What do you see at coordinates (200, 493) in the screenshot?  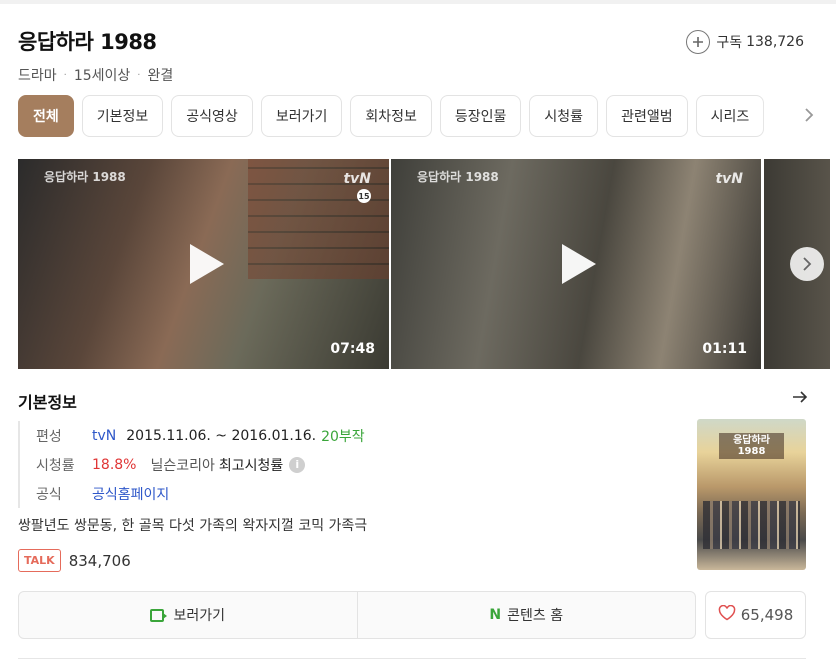 I see `info-row-official: 공식 공식홈페이지` at bounding box center [200, 493].